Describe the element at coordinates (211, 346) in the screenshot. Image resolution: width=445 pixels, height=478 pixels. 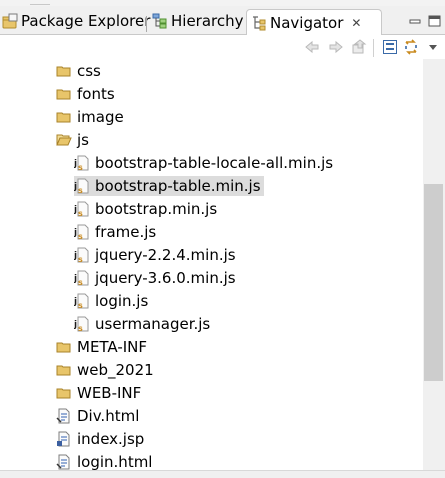
I see `tree-row: META-INF` at that location.